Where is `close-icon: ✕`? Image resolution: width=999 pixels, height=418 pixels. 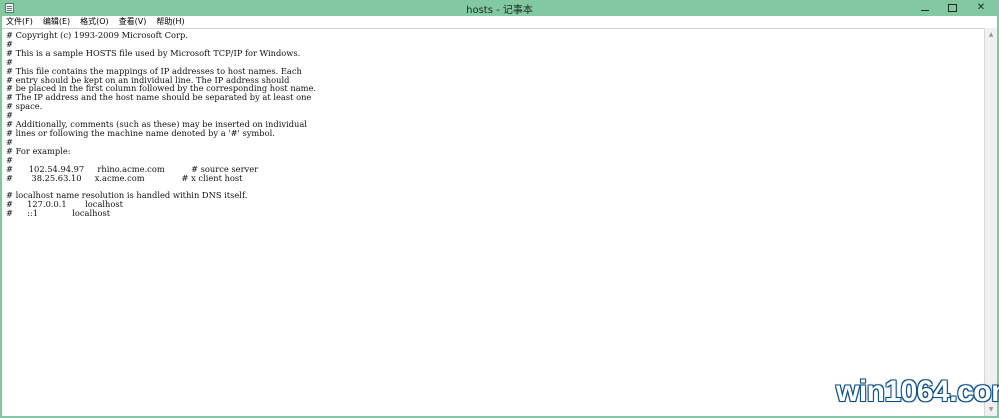 close-icon: ✕ is located at coordinates (981, 7).